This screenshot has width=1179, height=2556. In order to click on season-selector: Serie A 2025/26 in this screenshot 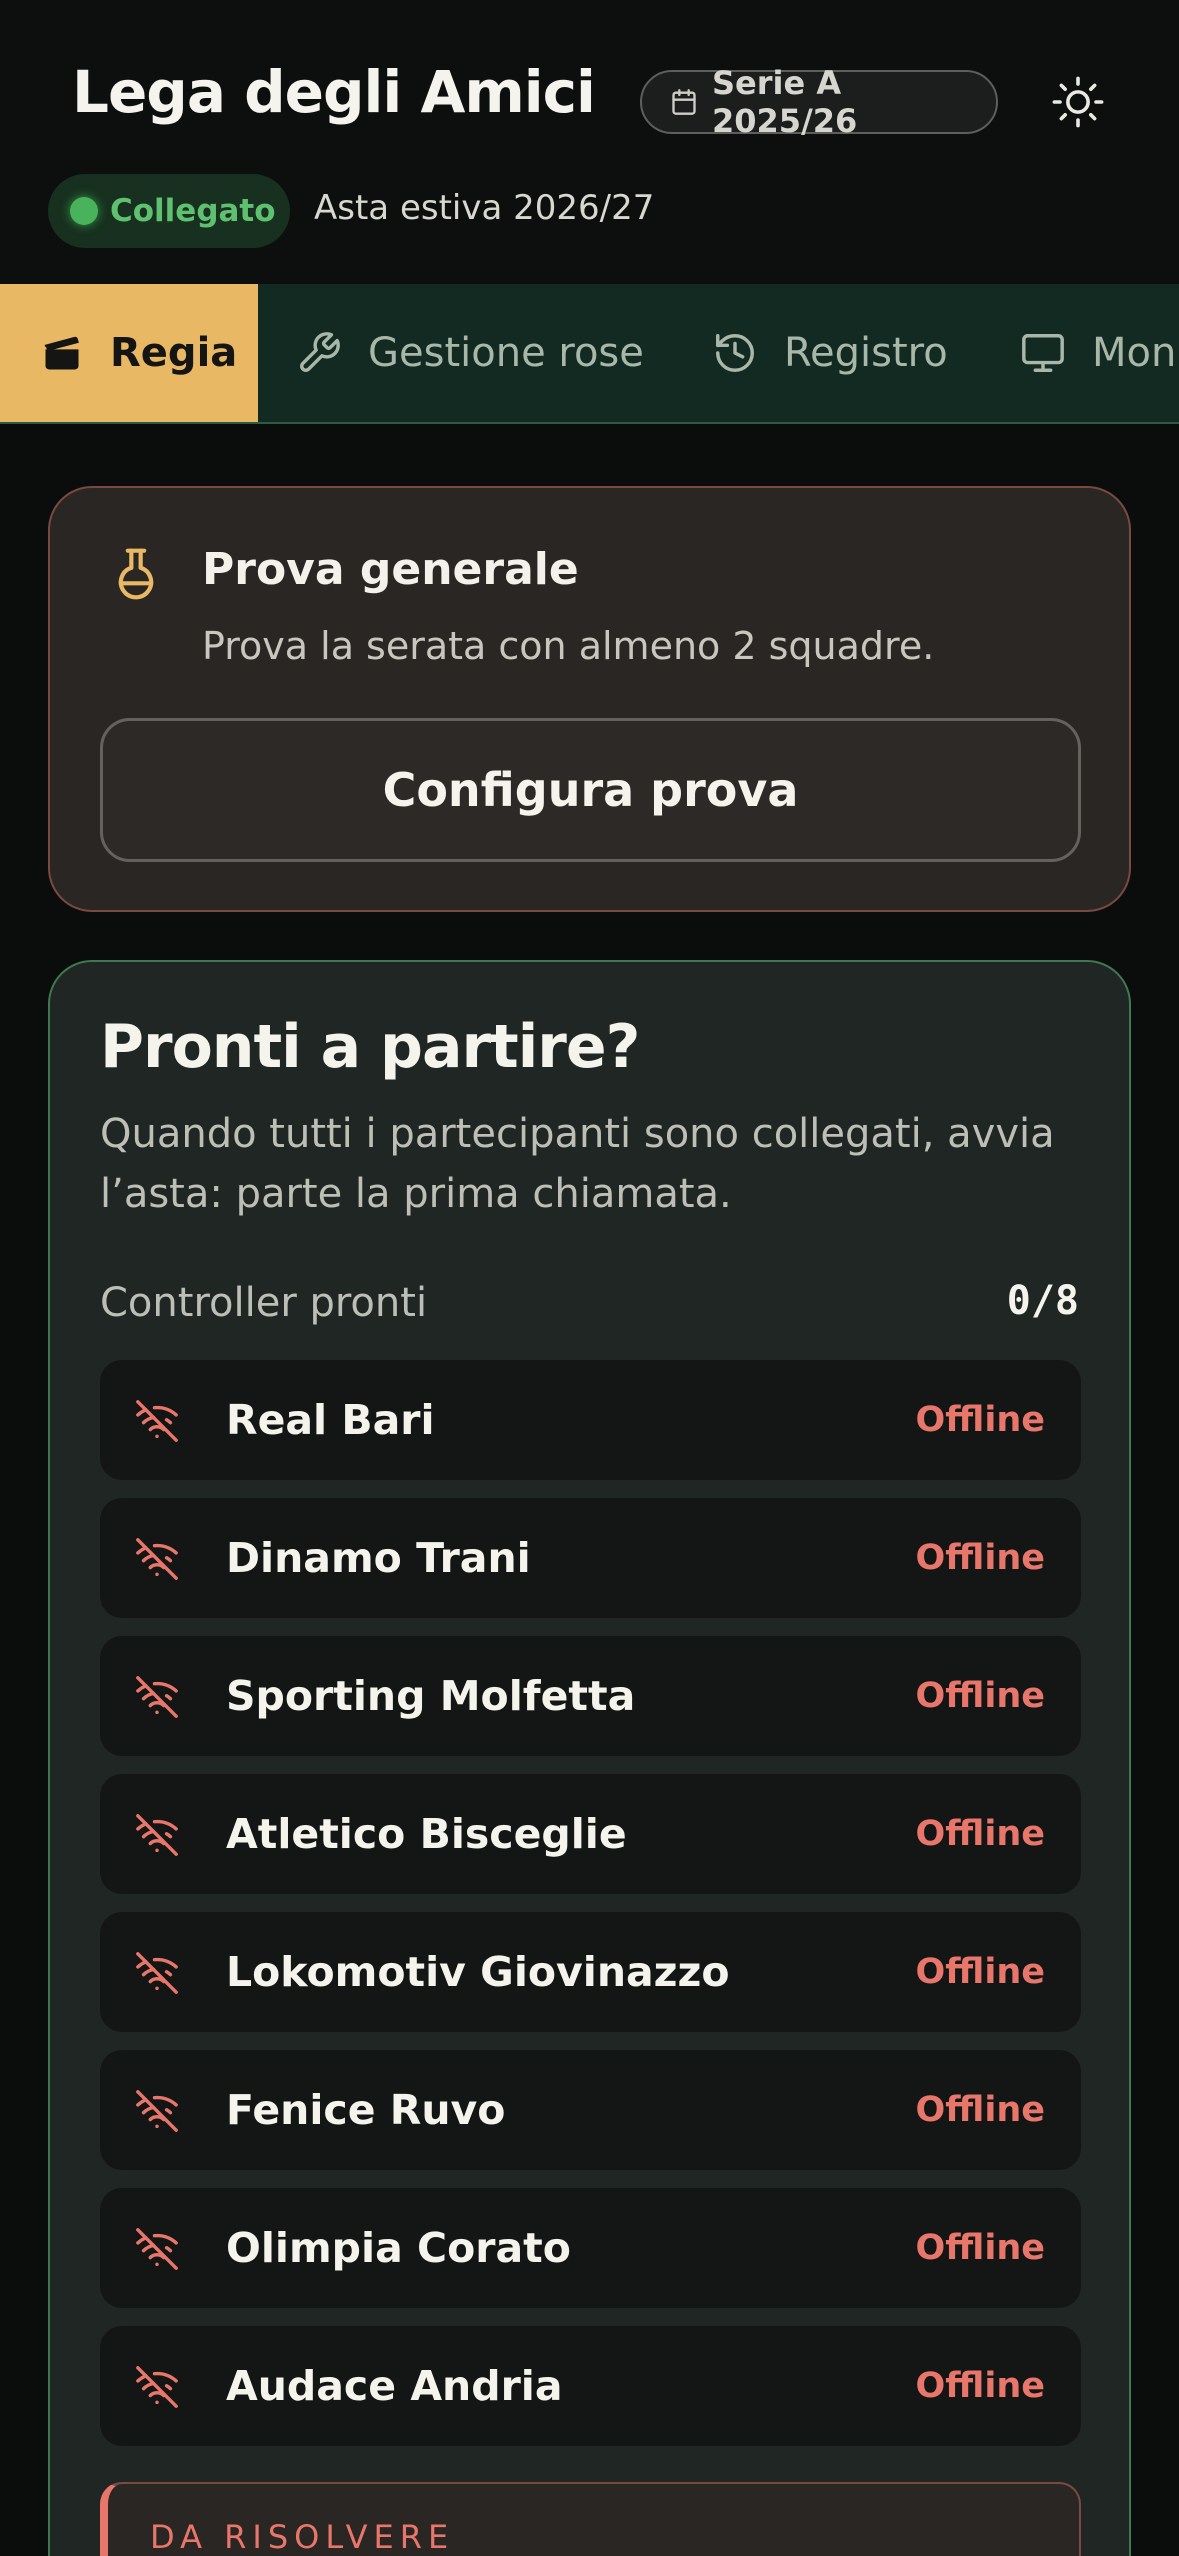, I will do `click(819, 102)`.